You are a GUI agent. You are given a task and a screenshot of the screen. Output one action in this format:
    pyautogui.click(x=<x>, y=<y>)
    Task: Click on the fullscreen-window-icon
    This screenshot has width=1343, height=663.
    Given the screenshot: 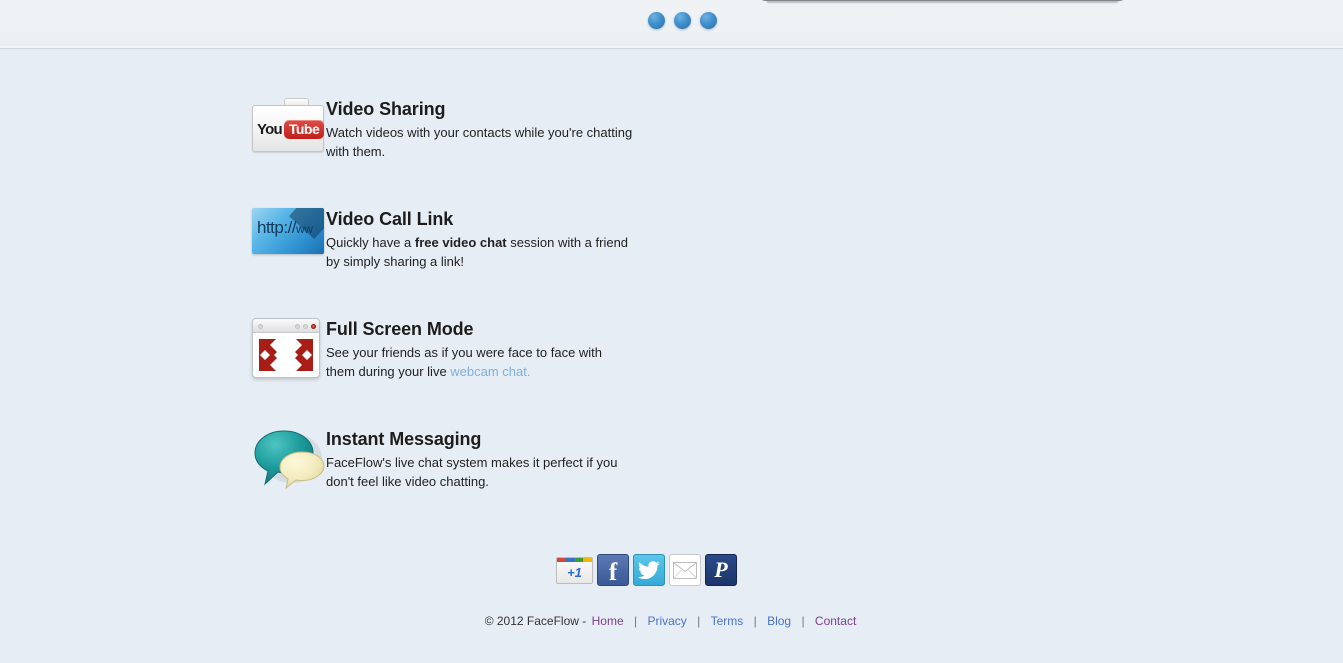 What is the action you would take?
    pyautogui.click(x=286, y=348)
    